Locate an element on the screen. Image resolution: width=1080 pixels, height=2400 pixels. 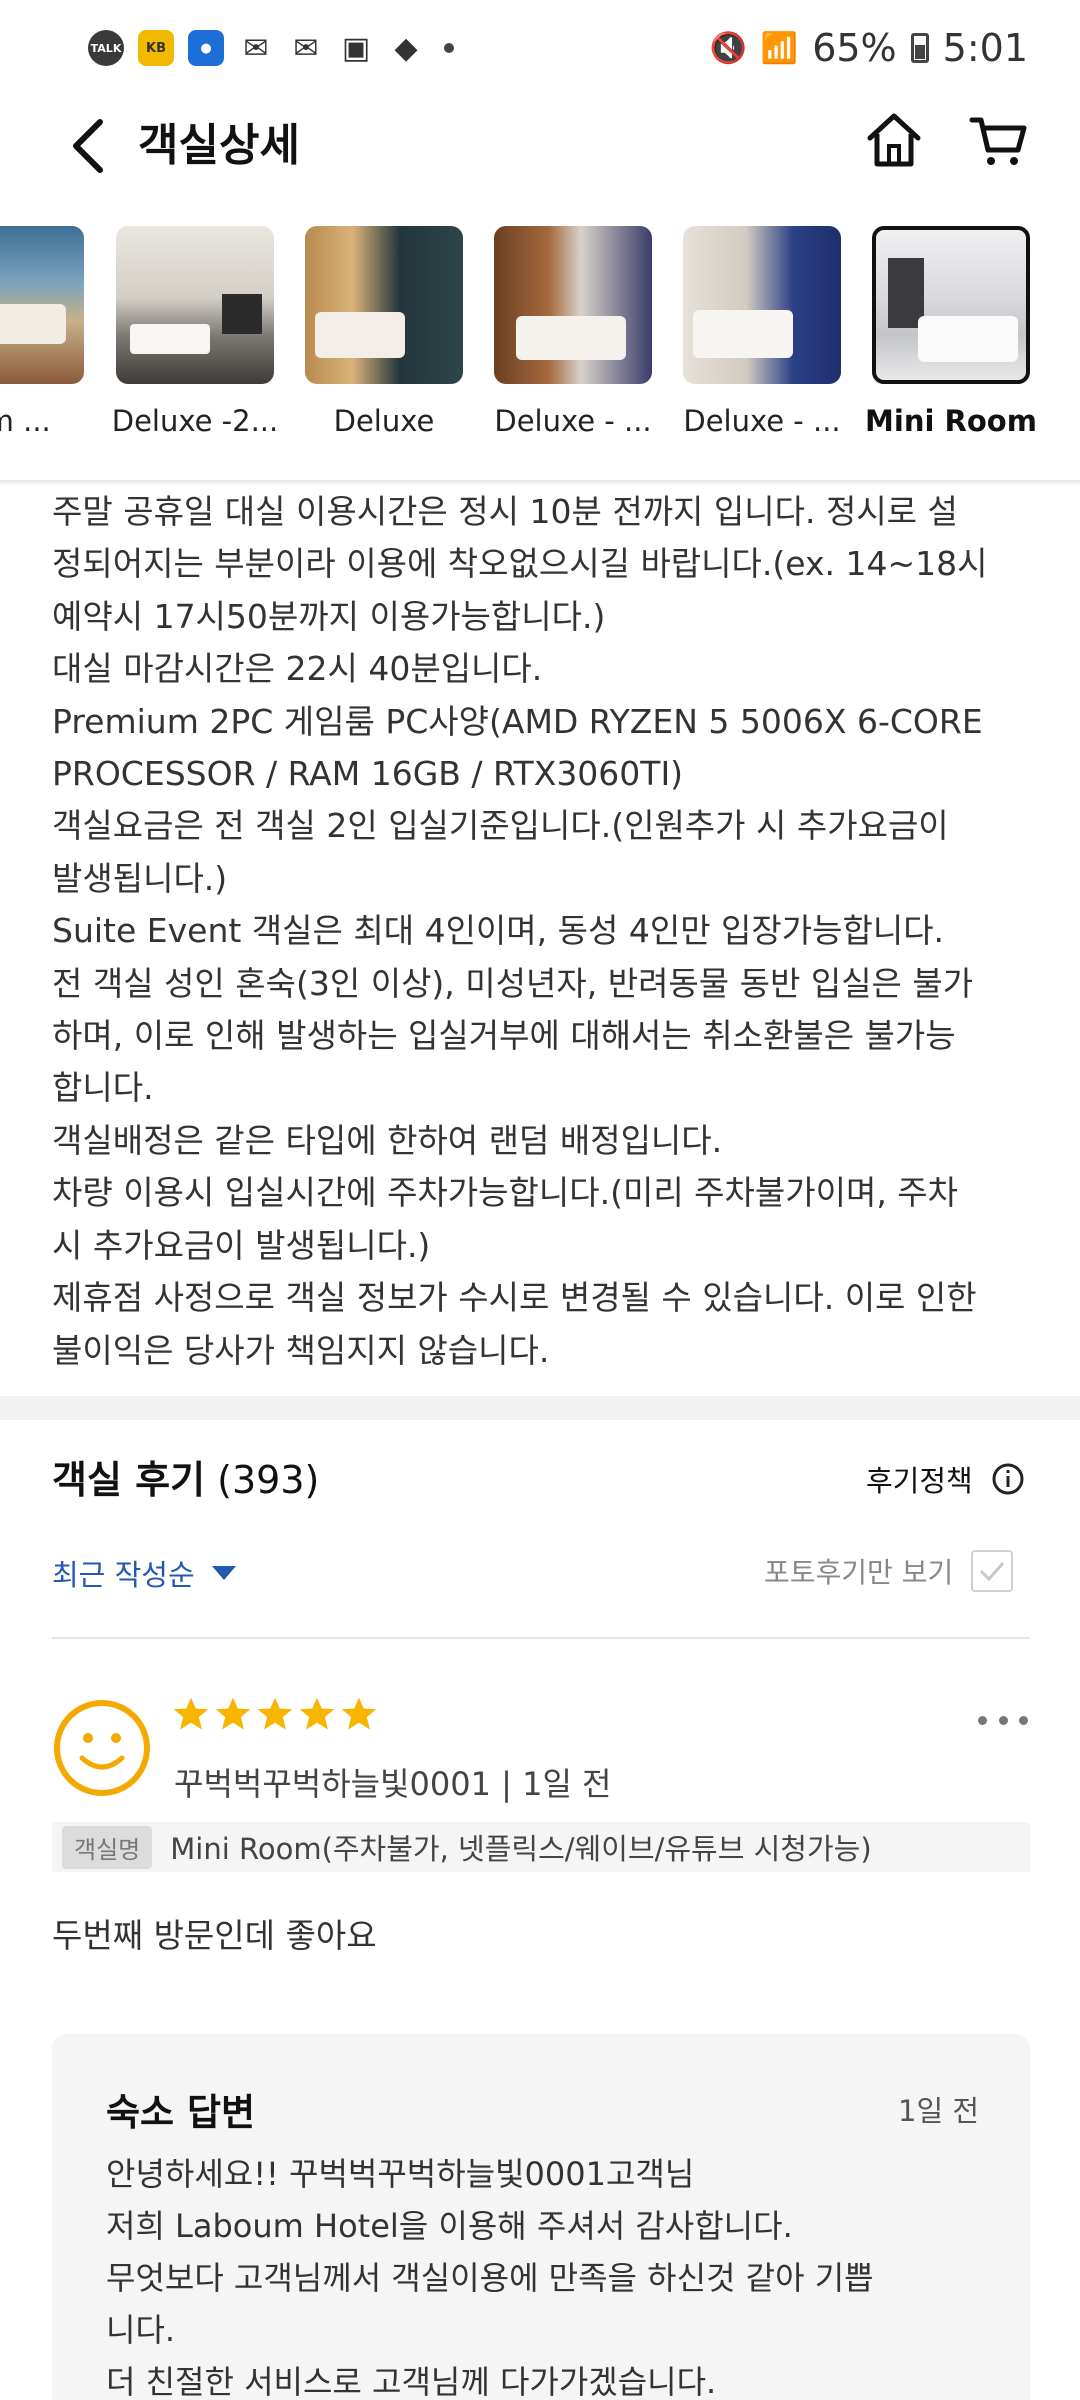
reply-line: 니다. is located at coordinates (141, 2330).